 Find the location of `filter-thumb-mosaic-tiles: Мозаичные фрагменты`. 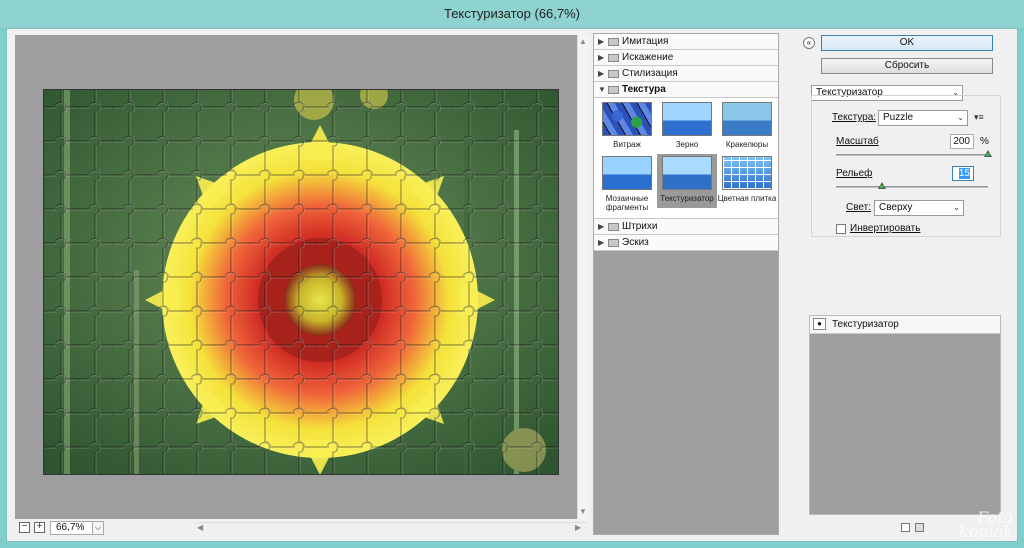

filter-thumb-mosaic-tiles: Мозаичные фрагменты is located at coordinates (627, 184).